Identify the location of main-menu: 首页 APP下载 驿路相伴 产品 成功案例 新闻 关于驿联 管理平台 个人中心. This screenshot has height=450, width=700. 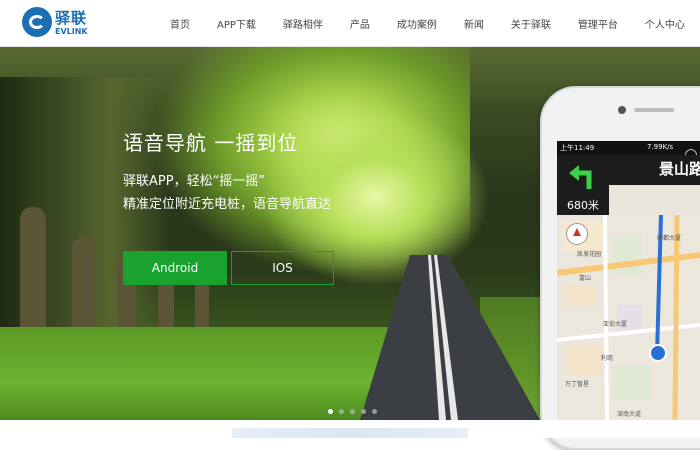
(435, 23).